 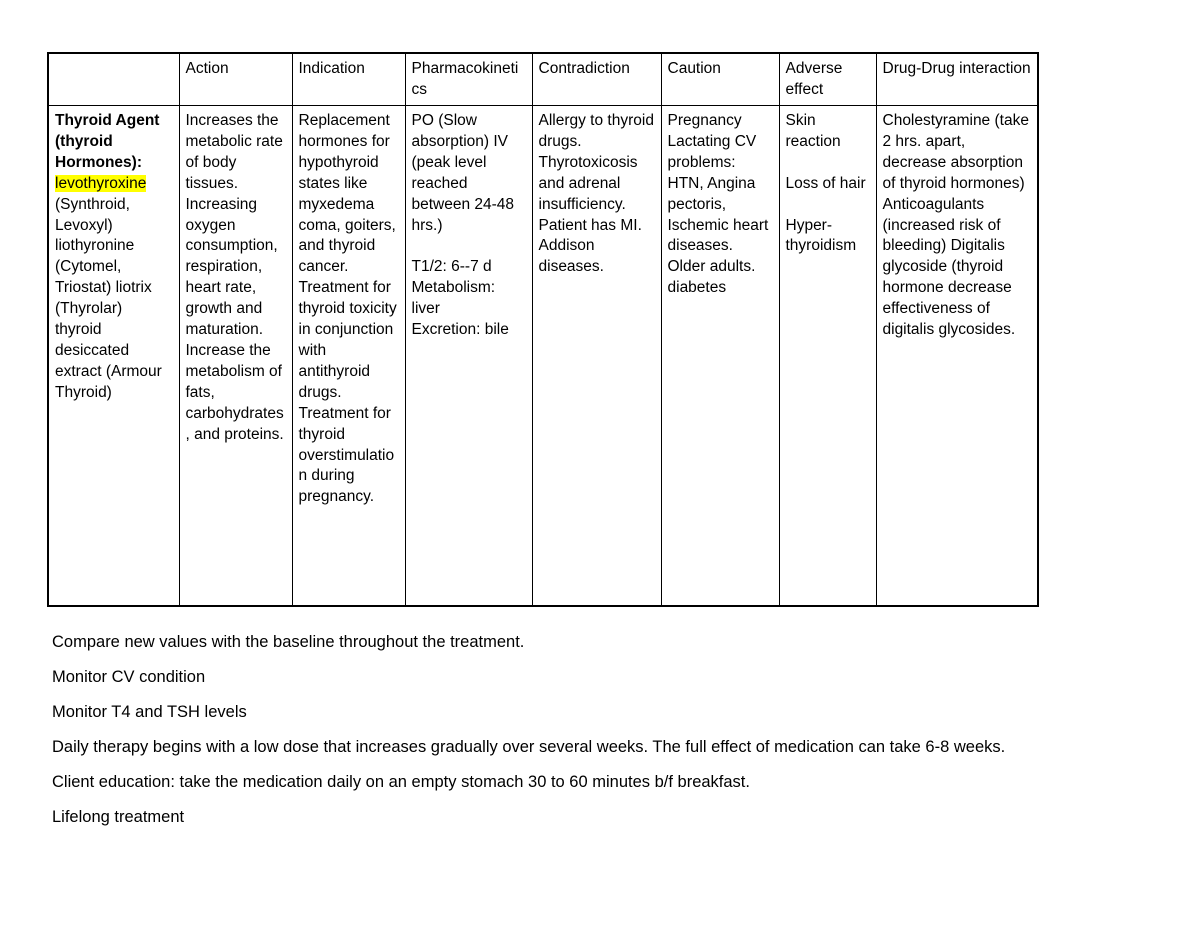 I want to click on table-header-label-pharmacokinetics: Pharmacokinetics, so click(x=465, y=79).